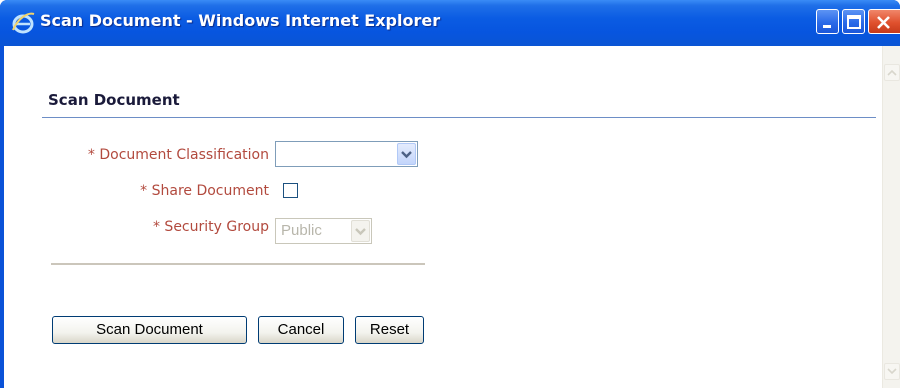  Describe the element at coordinates (346, 154) in the screenshot. I see `document-classification-select` at that location.